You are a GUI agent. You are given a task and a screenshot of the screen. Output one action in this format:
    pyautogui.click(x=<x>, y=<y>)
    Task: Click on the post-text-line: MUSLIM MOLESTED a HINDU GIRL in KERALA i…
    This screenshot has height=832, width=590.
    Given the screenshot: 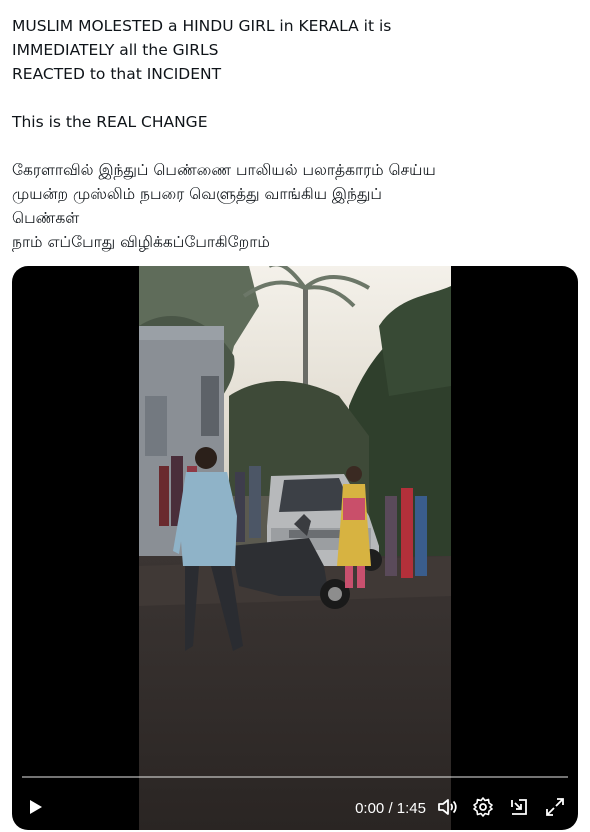 What is the action you would take?
    pyautogui.click(x=202, y=26)
    